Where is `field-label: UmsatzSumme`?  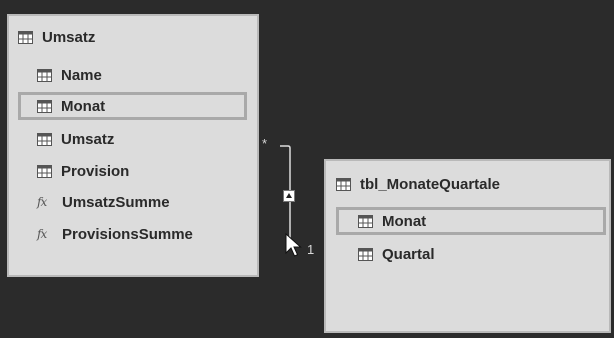
field-label: UmsatzSumme is located at coordinates (116, 202).